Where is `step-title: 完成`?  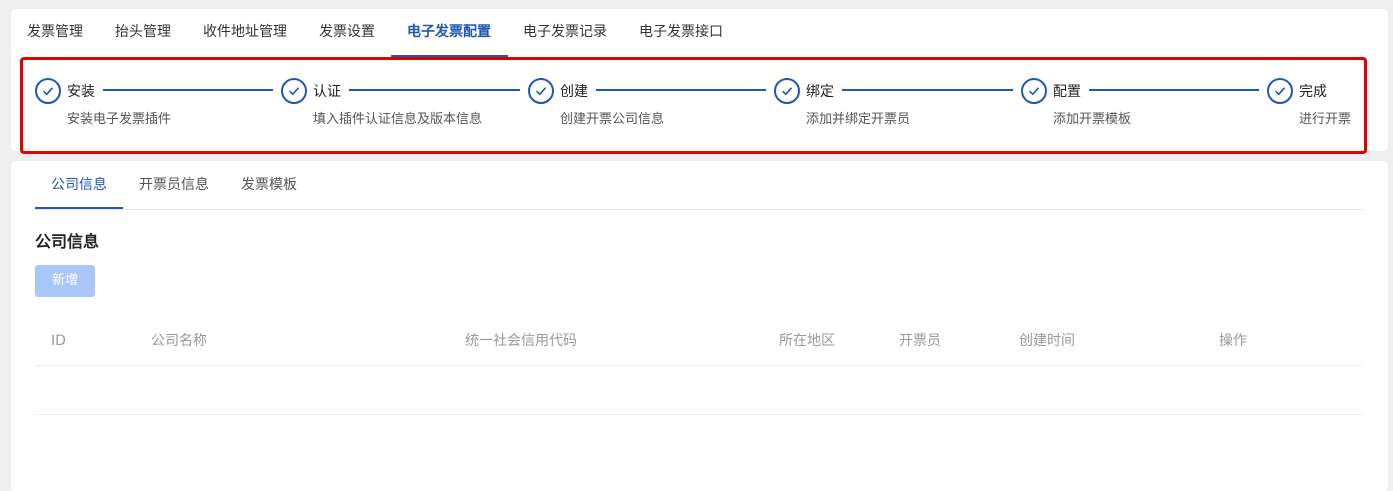
step-title: 完成 is located at coordinates (1313, 92).